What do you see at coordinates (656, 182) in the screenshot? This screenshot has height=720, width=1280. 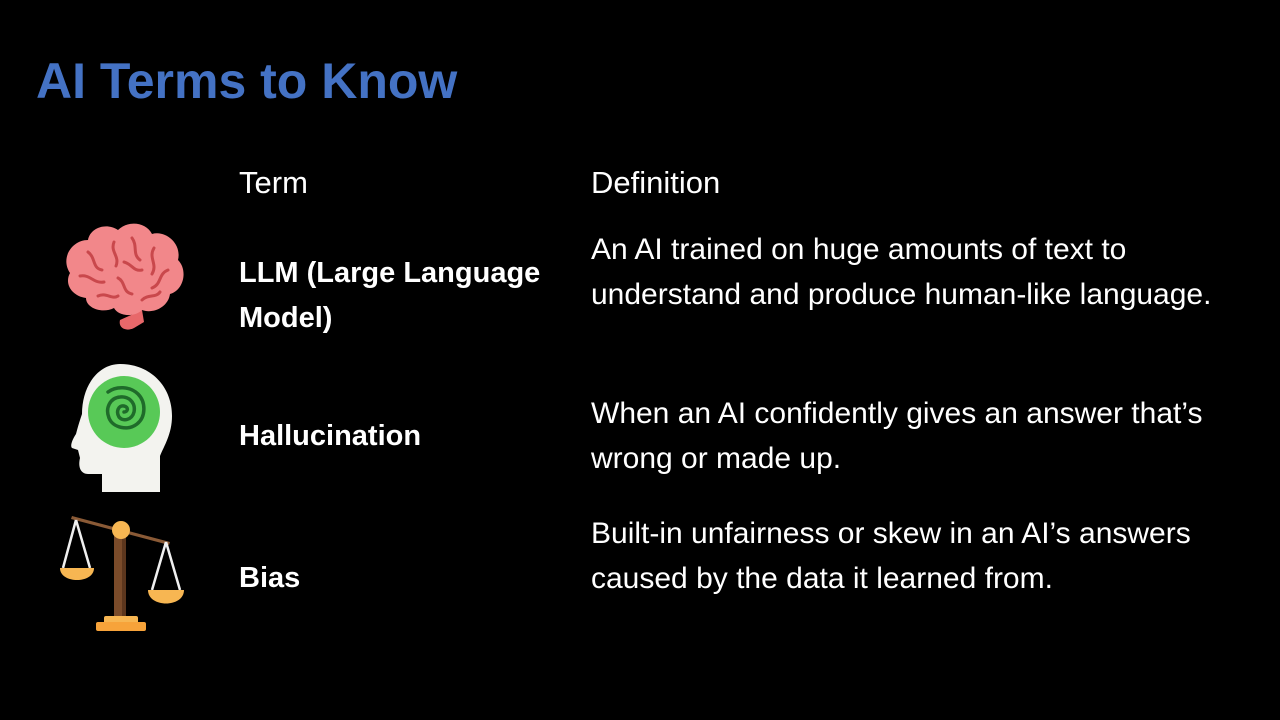 I see `definition-column-header: Definition` at bounding box center [656, 182].